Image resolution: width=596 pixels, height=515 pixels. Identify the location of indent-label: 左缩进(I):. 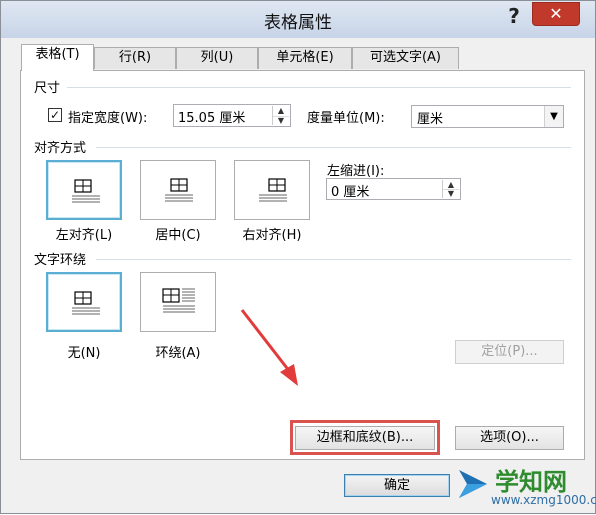
(356, 171).